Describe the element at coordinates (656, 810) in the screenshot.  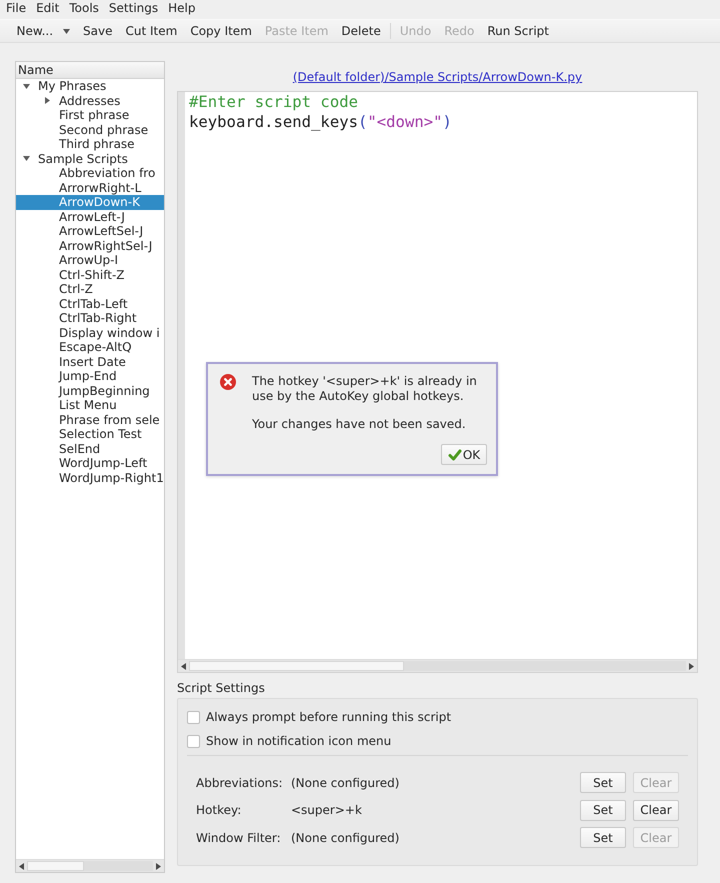
I see `action-button: Clear` at that location.